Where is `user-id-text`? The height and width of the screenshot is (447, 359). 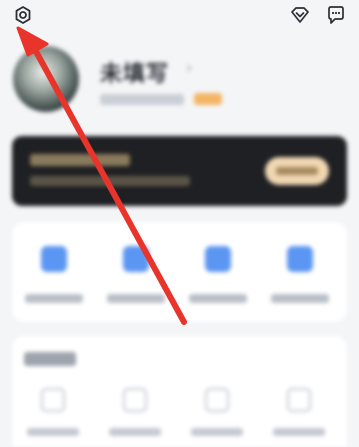 user-id-text is located at coordinates (142, 99).